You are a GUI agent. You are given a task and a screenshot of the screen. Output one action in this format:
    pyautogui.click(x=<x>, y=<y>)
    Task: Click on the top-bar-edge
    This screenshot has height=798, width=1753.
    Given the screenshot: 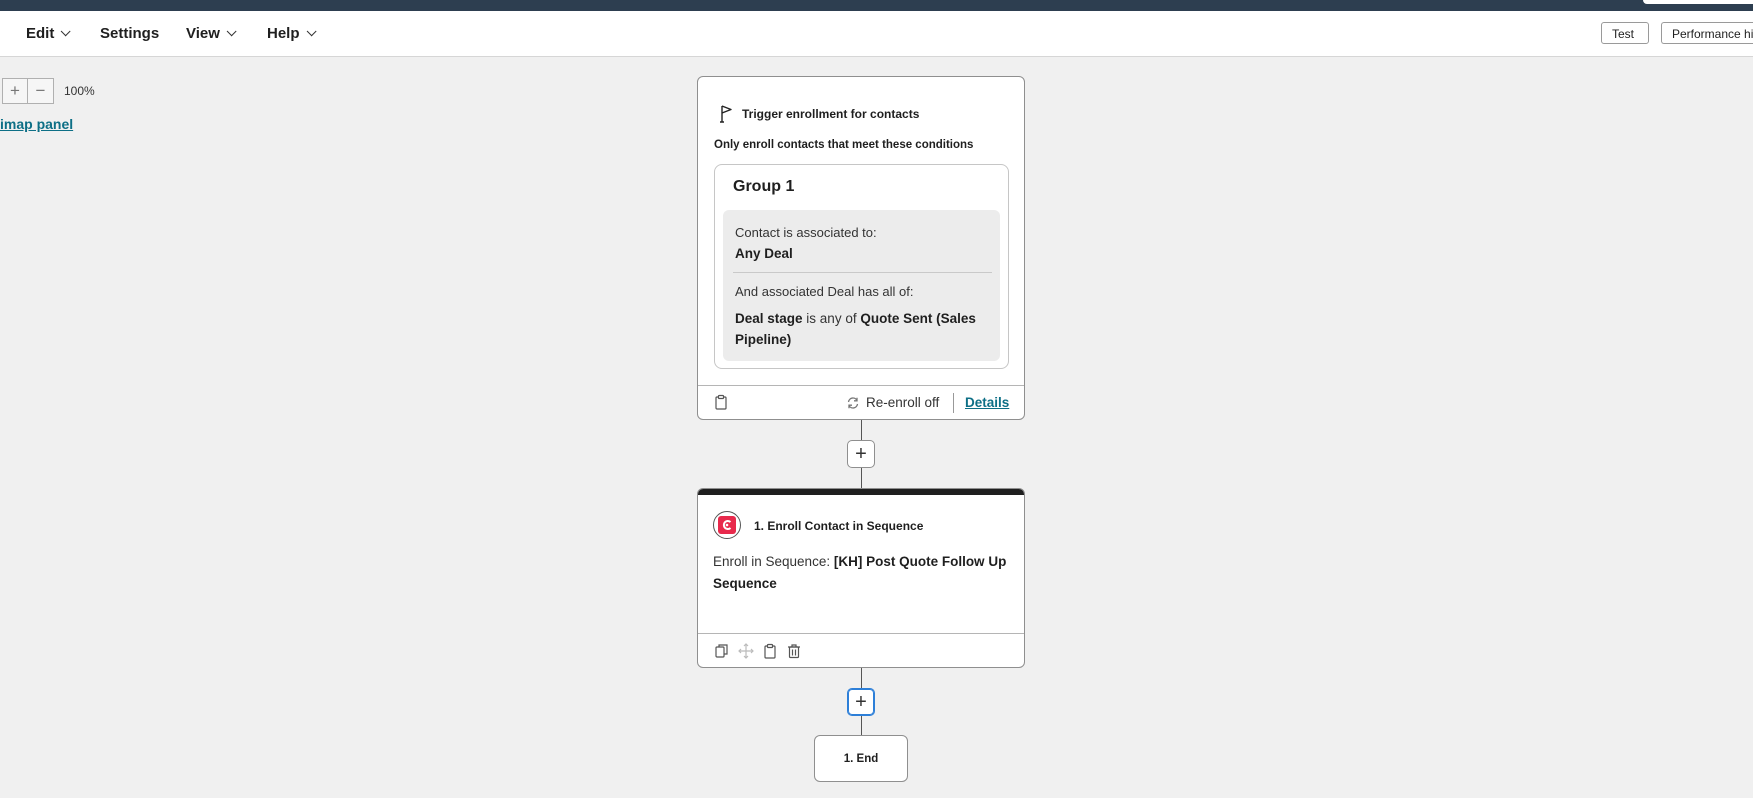 What is the action you would take?
    pyautogui.click(x=1698, y=2)
    